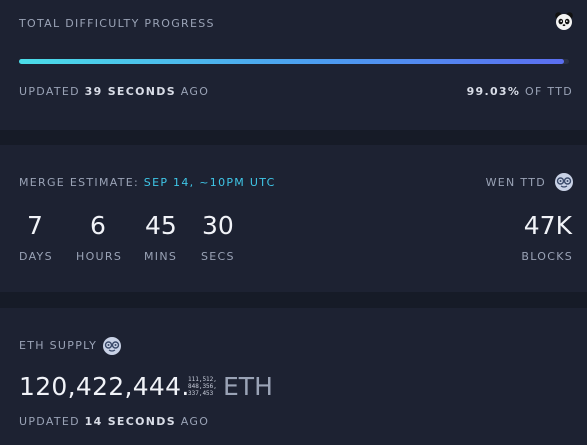 The height and width of the screenshot is (445, 587). I want to click on supply-title: ETH SUPPLY, so click(58, 345).